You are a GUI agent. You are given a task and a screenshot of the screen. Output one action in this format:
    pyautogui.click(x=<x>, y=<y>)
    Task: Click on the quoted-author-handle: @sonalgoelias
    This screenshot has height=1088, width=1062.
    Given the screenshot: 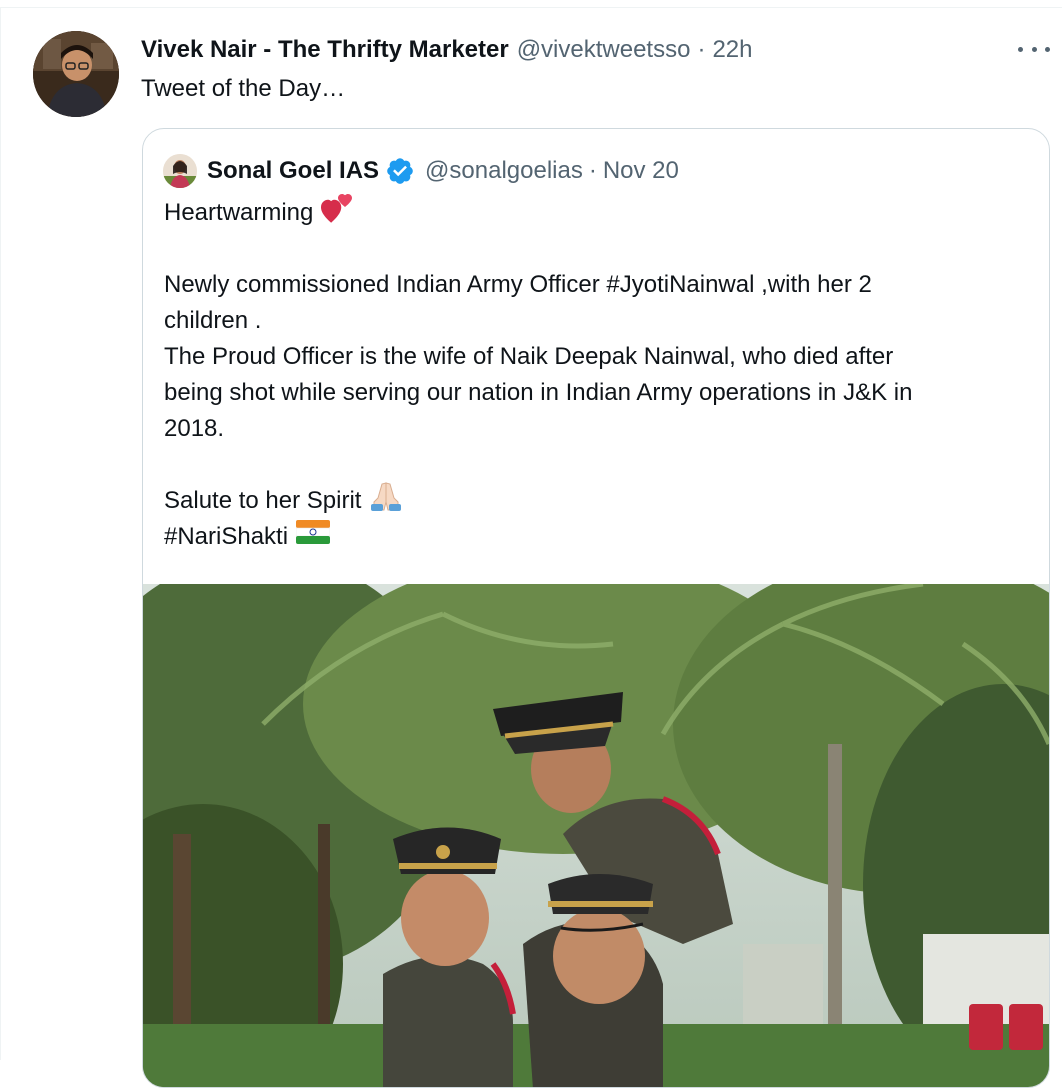 What is the action you would take?
    pyautogui.click(x=504, y=171)
    